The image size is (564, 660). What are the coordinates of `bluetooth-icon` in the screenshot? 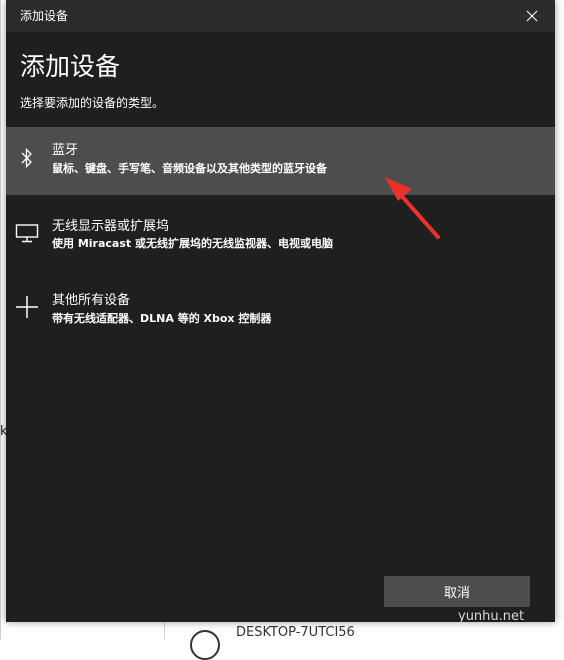 It's located at (27, 158).